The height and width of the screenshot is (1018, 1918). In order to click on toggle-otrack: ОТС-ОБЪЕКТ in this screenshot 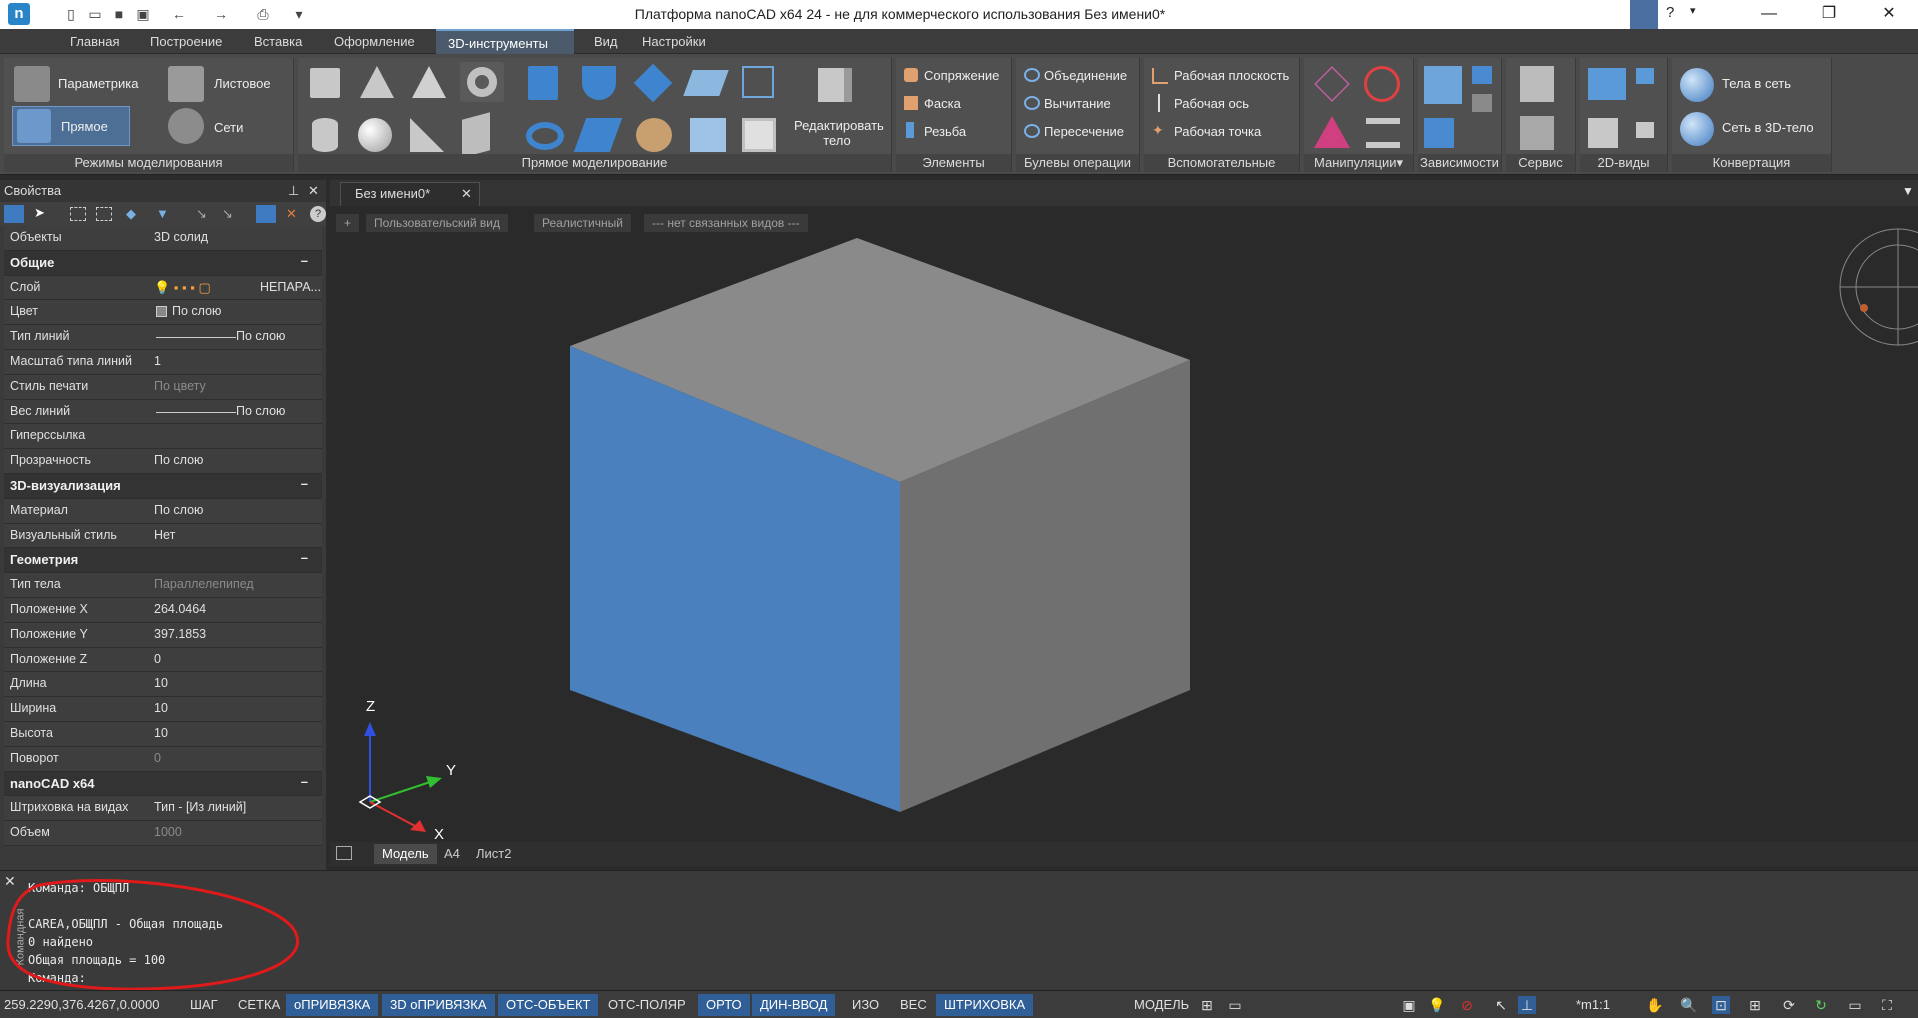, I will do `click(548, 1005)`.